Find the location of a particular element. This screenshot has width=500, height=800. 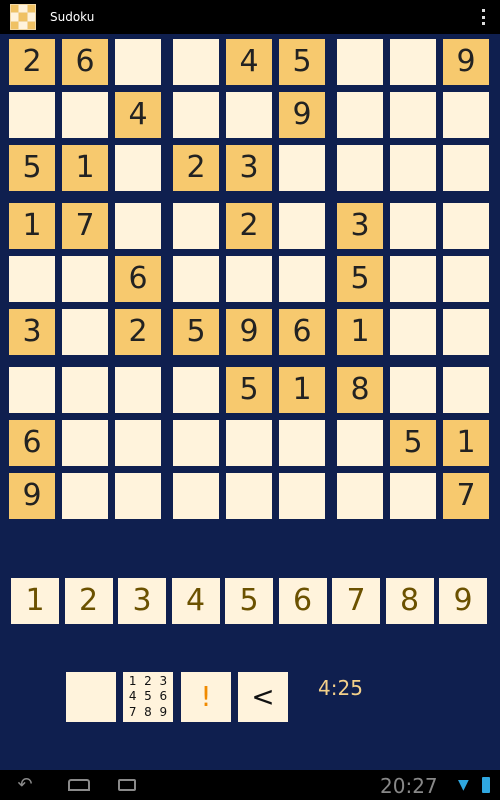

grid-cell-r1c6: 5 is located at coordinates (302, 62).